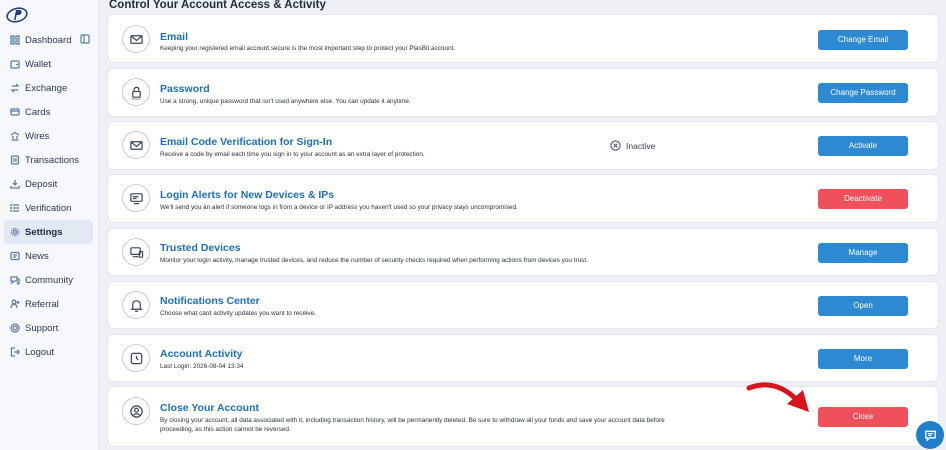  What do you see at coordinates (14, 352) in the screenshot?
I see `logout-icon` at bounding box center [14, 352].